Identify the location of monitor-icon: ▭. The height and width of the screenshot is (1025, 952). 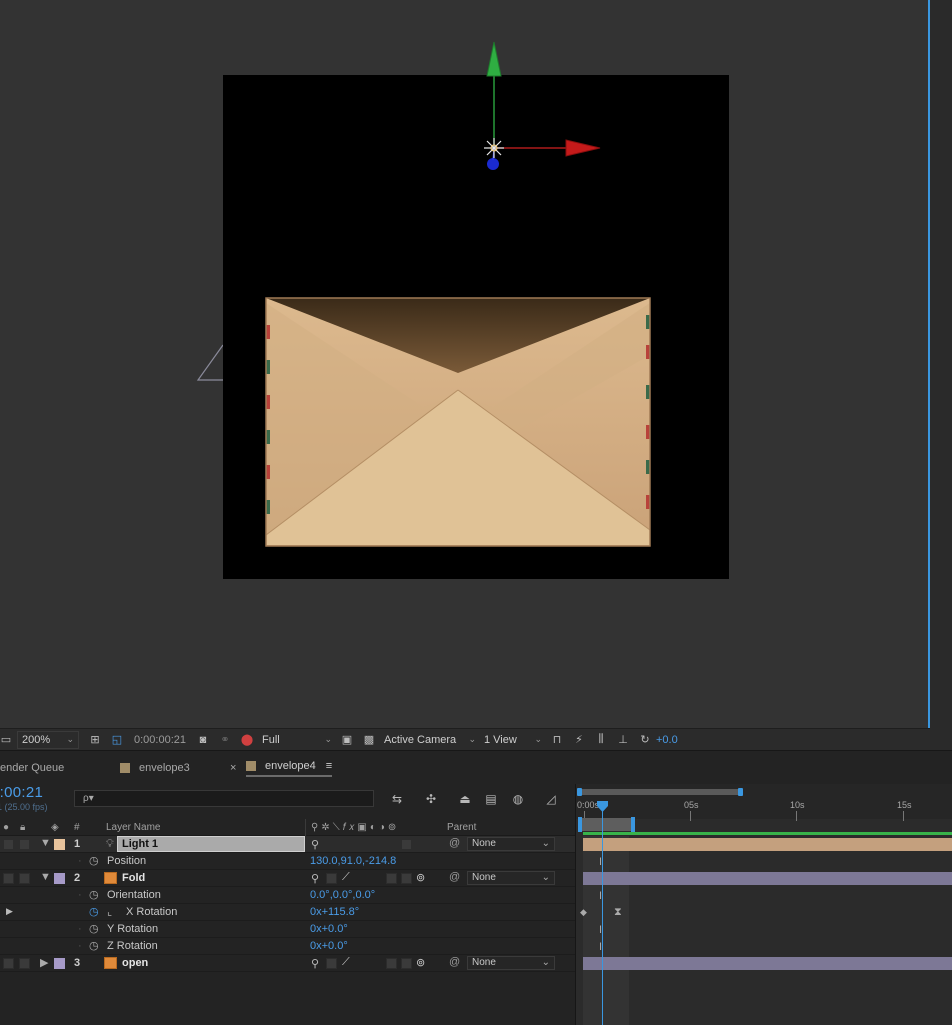
(7, 740).